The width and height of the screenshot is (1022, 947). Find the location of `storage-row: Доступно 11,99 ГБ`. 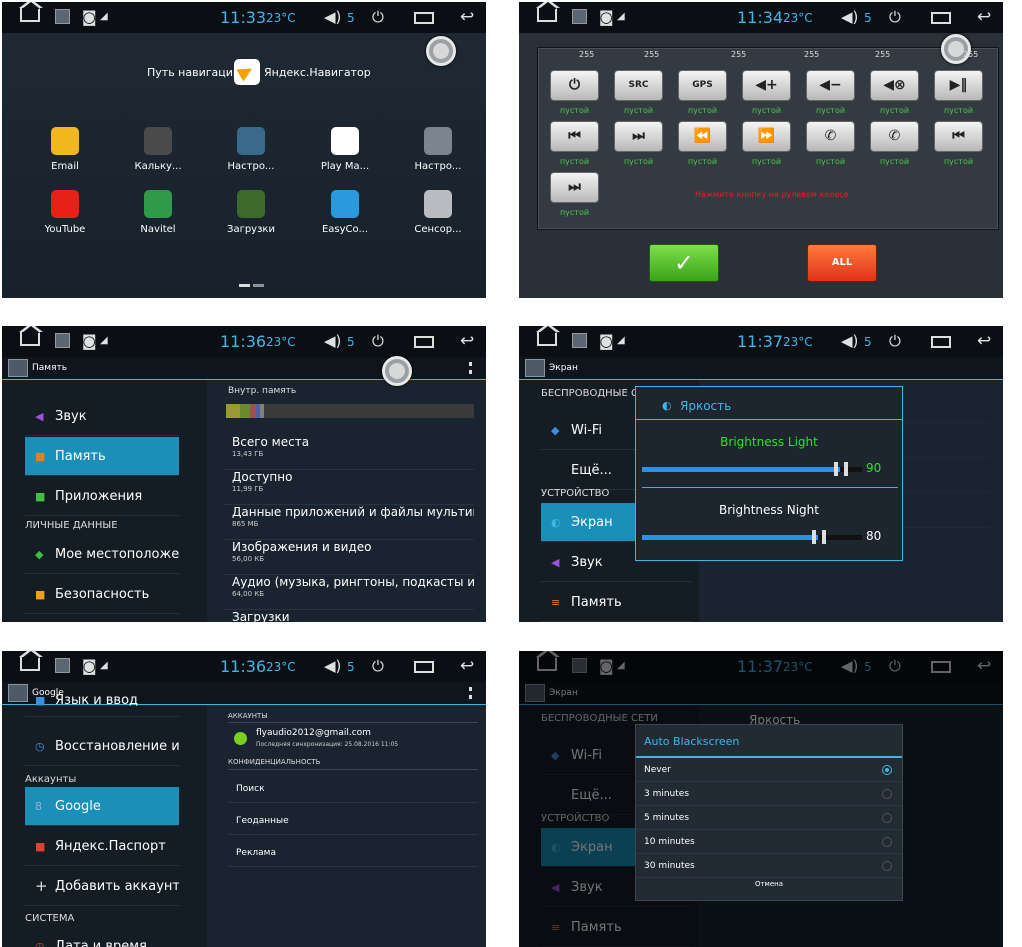

storage-row: Доступно 11,99 ГБ is located at coordinates (349, 487).